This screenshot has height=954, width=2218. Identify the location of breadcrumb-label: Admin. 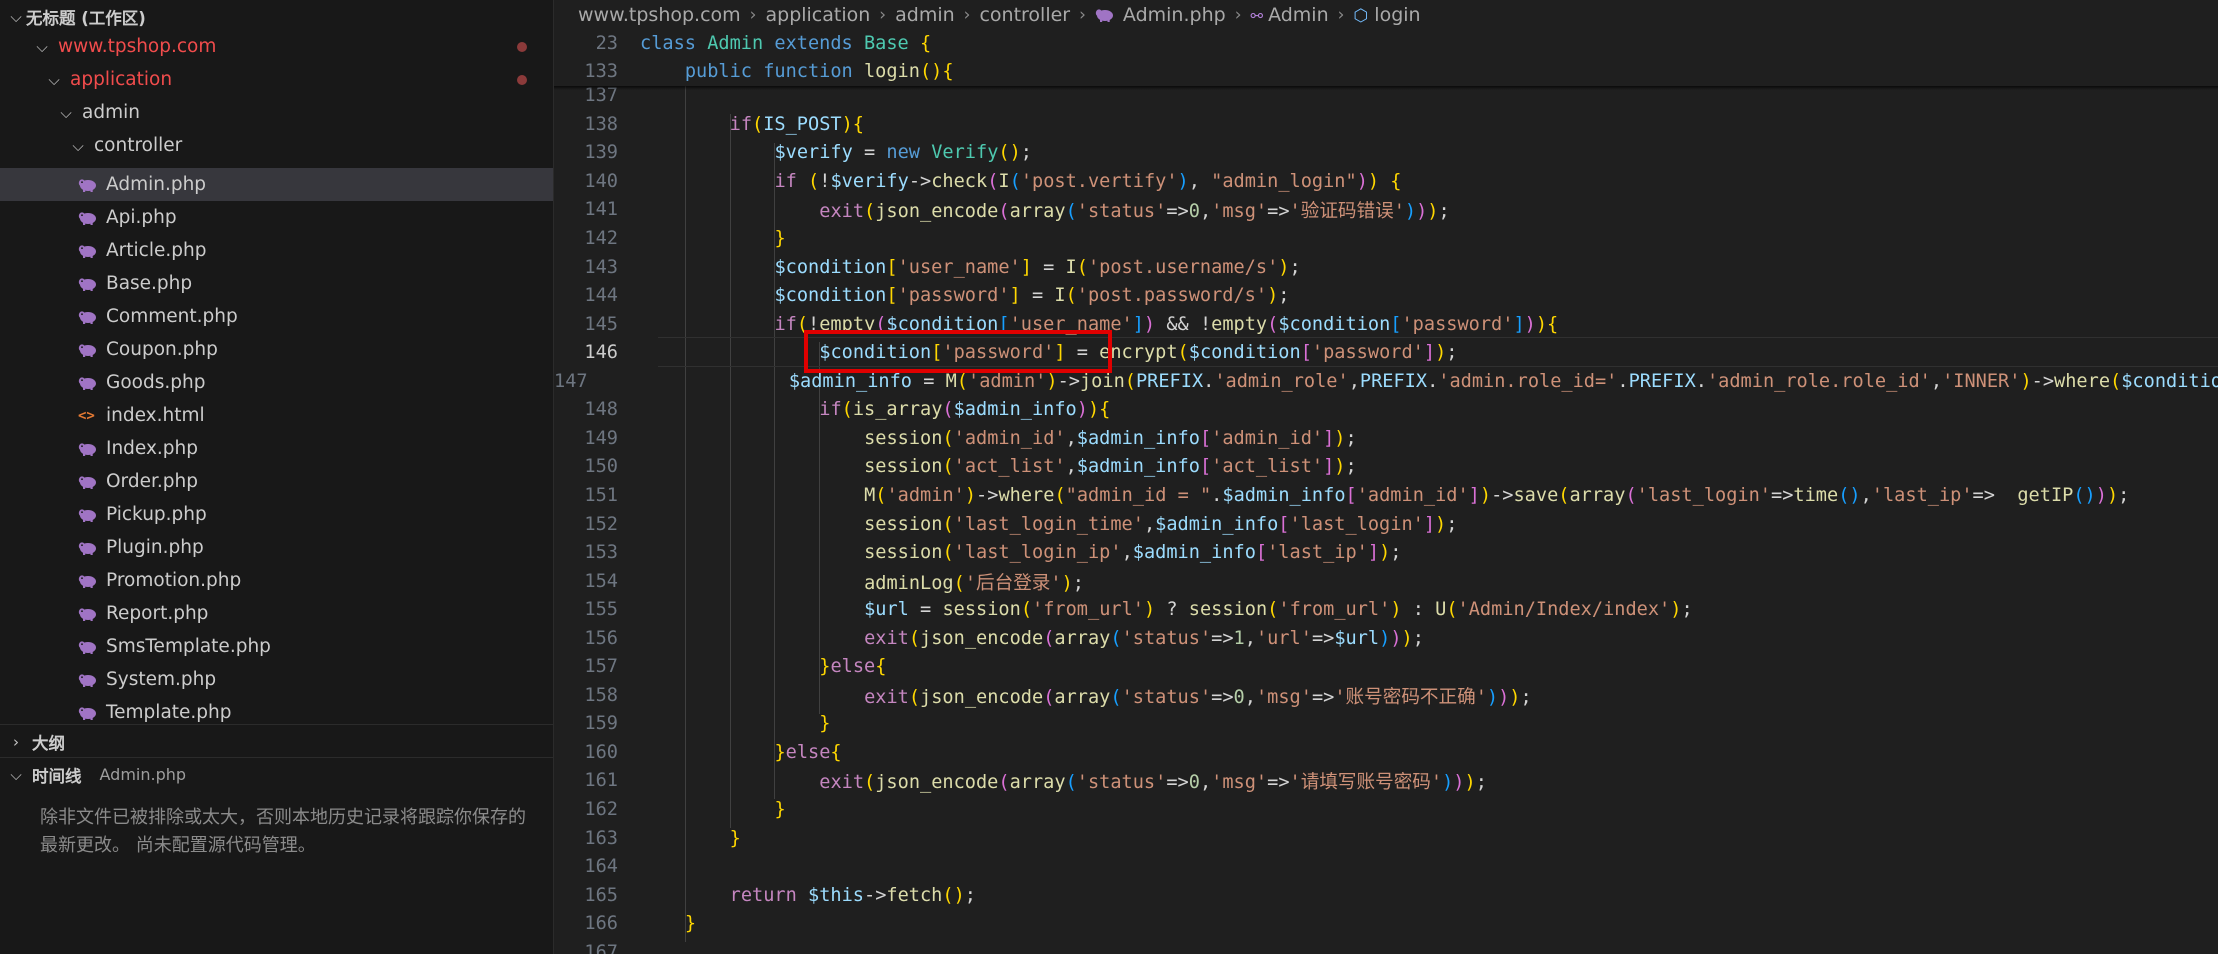
(1298, 14).